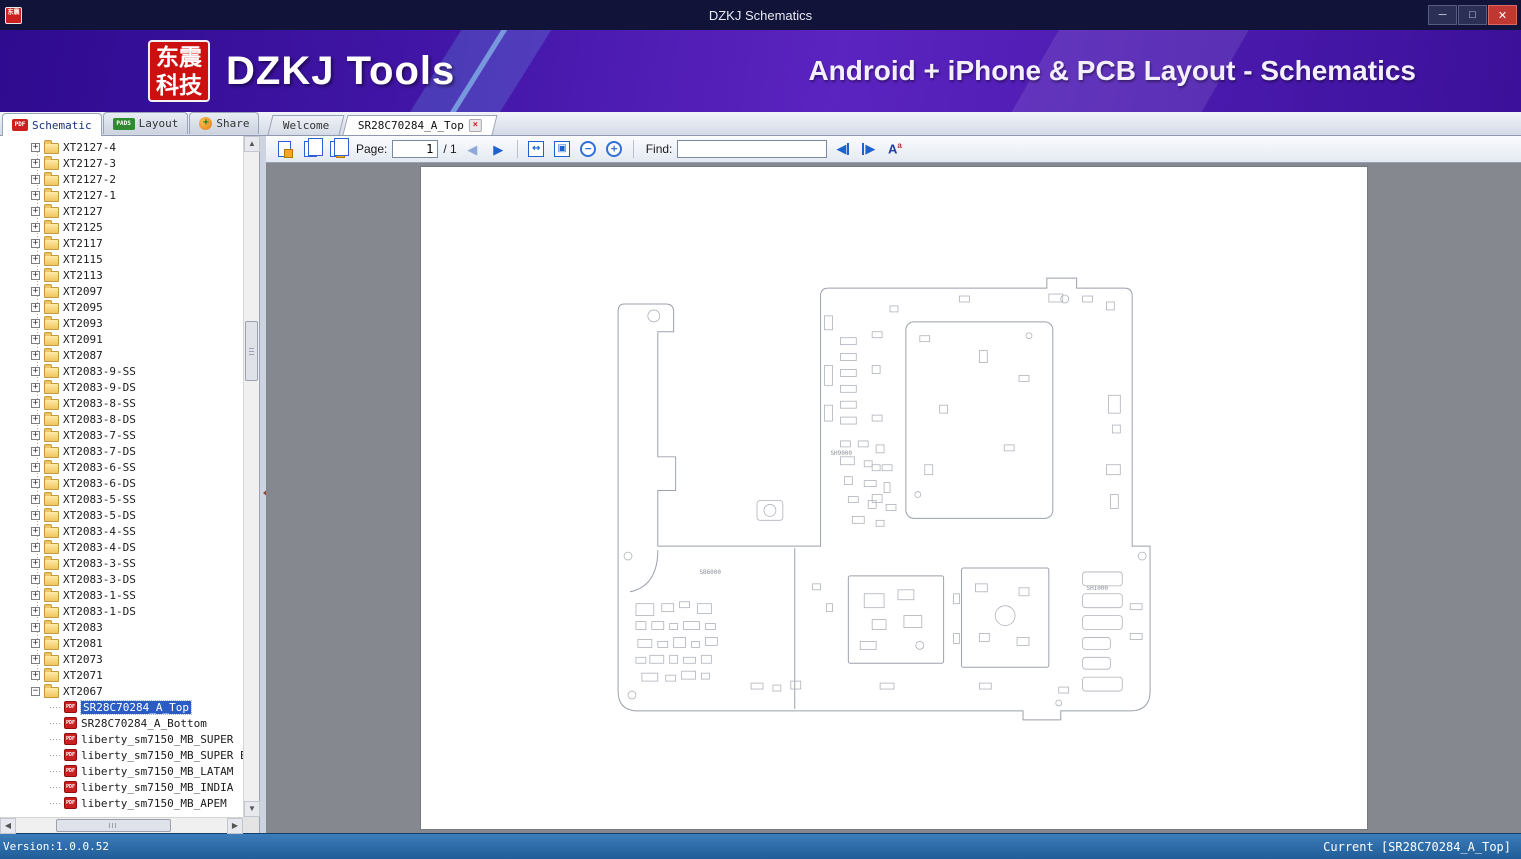 Image resolution: width=1521 pixels, height=859 pixels. Describe the element at coordinates (121, 787) in the screenshot. I see `tree-file-item: PDF liberty_sm7150_MB_INDIA` at that location.